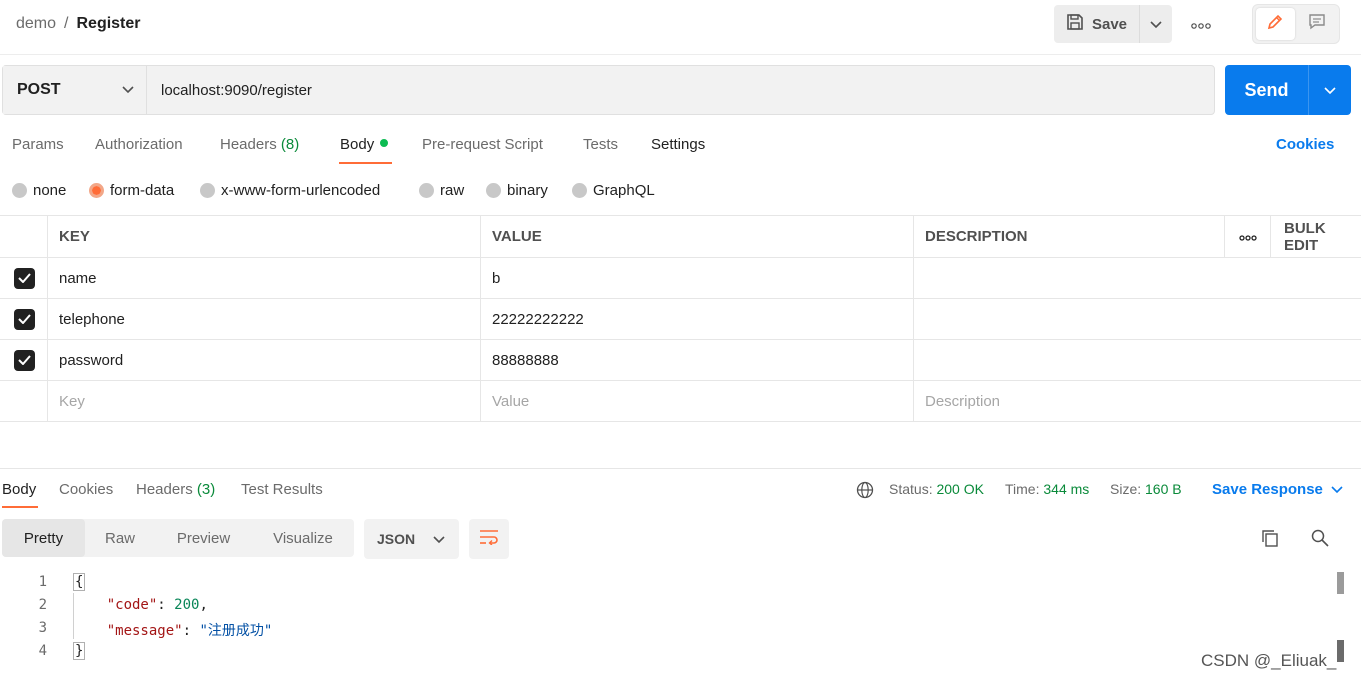  I want to click on new-key-input: Key, so click(264, 401).